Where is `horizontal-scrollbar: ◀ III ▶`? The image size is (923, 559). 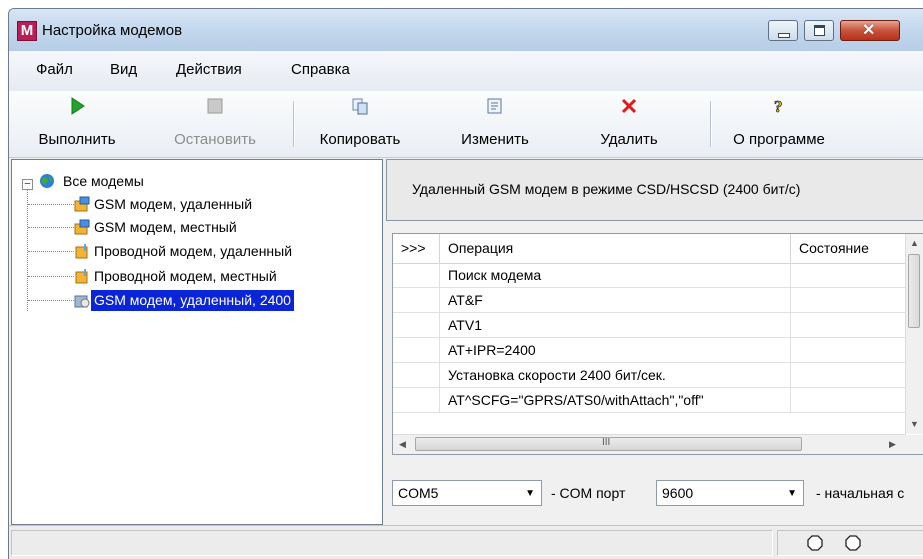
horizontal-scrollbar: ◀ III ▶ is located at coordinates (649, 444).